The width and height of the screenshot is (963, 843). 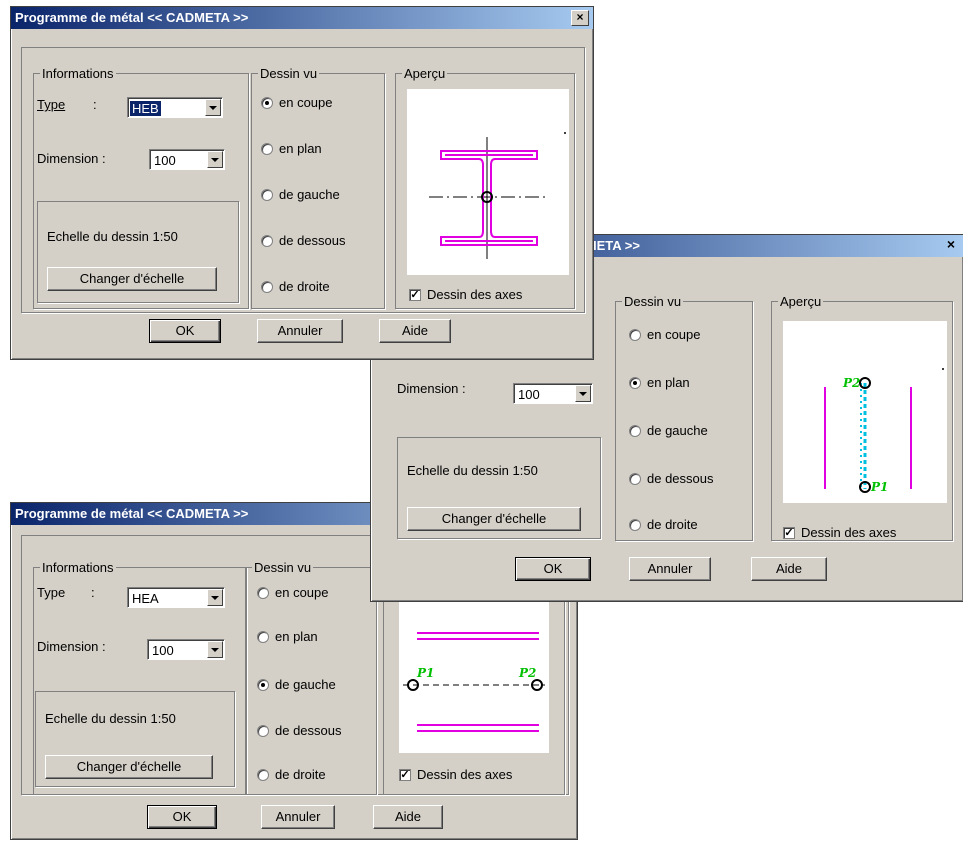 I want to click on dialog-plan-title: IETA >>, so click(x=616, y=245).